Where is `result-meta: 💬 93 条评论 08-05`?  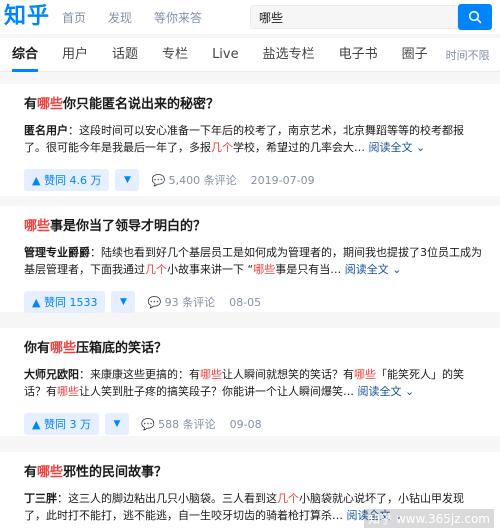
result-meta: 💬 93 条评论 08-05 is located at coordinates (204, 302).